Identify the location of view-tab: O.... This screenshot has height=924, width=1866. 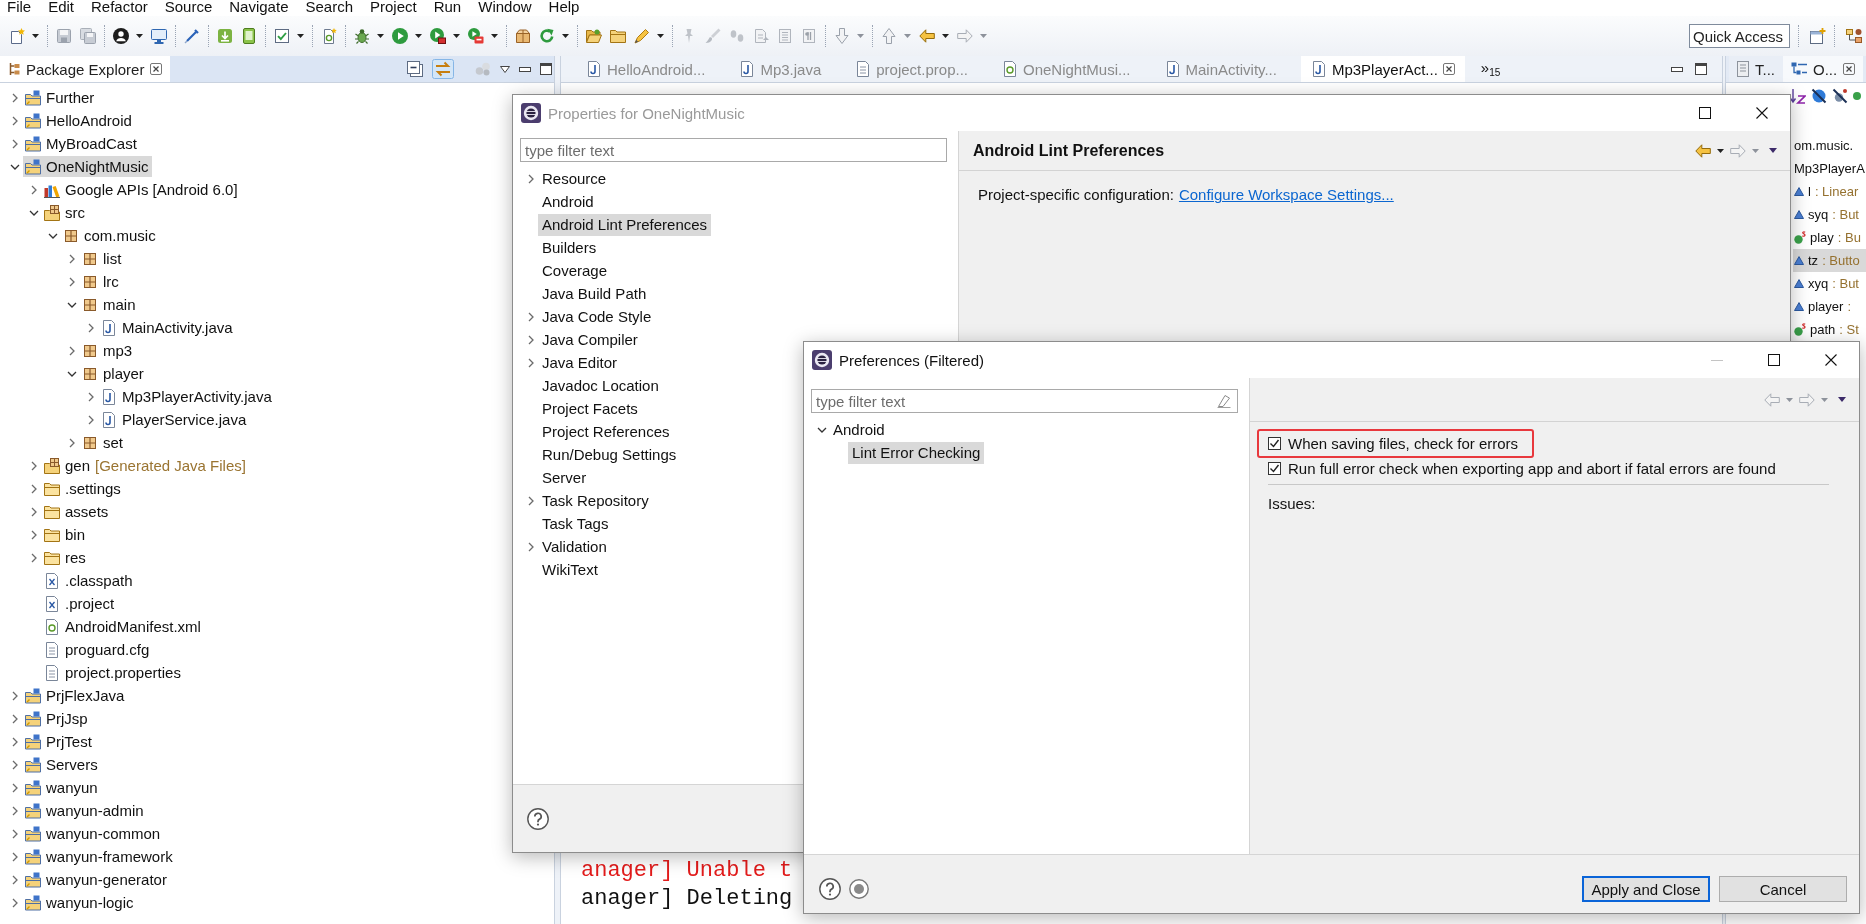
(1823, 69).